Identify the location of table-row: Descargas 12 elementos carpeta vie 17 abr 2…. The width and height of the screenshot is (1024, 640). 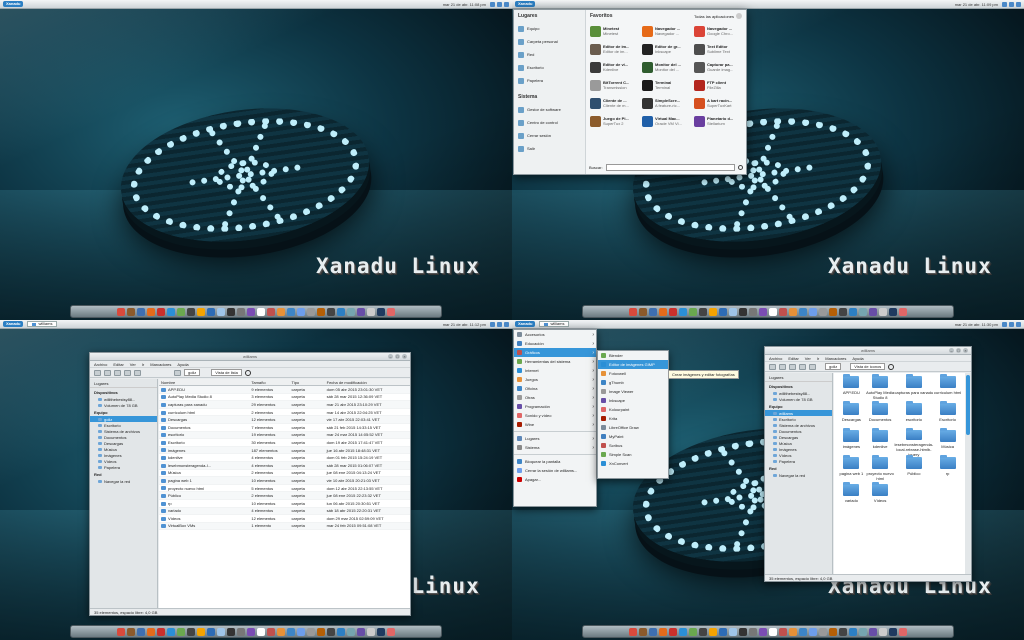
(284, 420).